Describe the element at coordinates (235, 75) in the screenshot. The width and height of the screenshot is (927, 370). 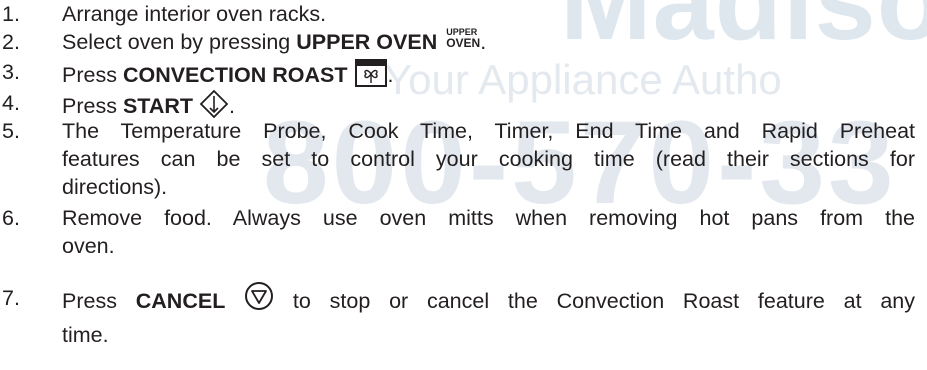
I see `convection-roast-label: CONVECTION ROAST` at that location.